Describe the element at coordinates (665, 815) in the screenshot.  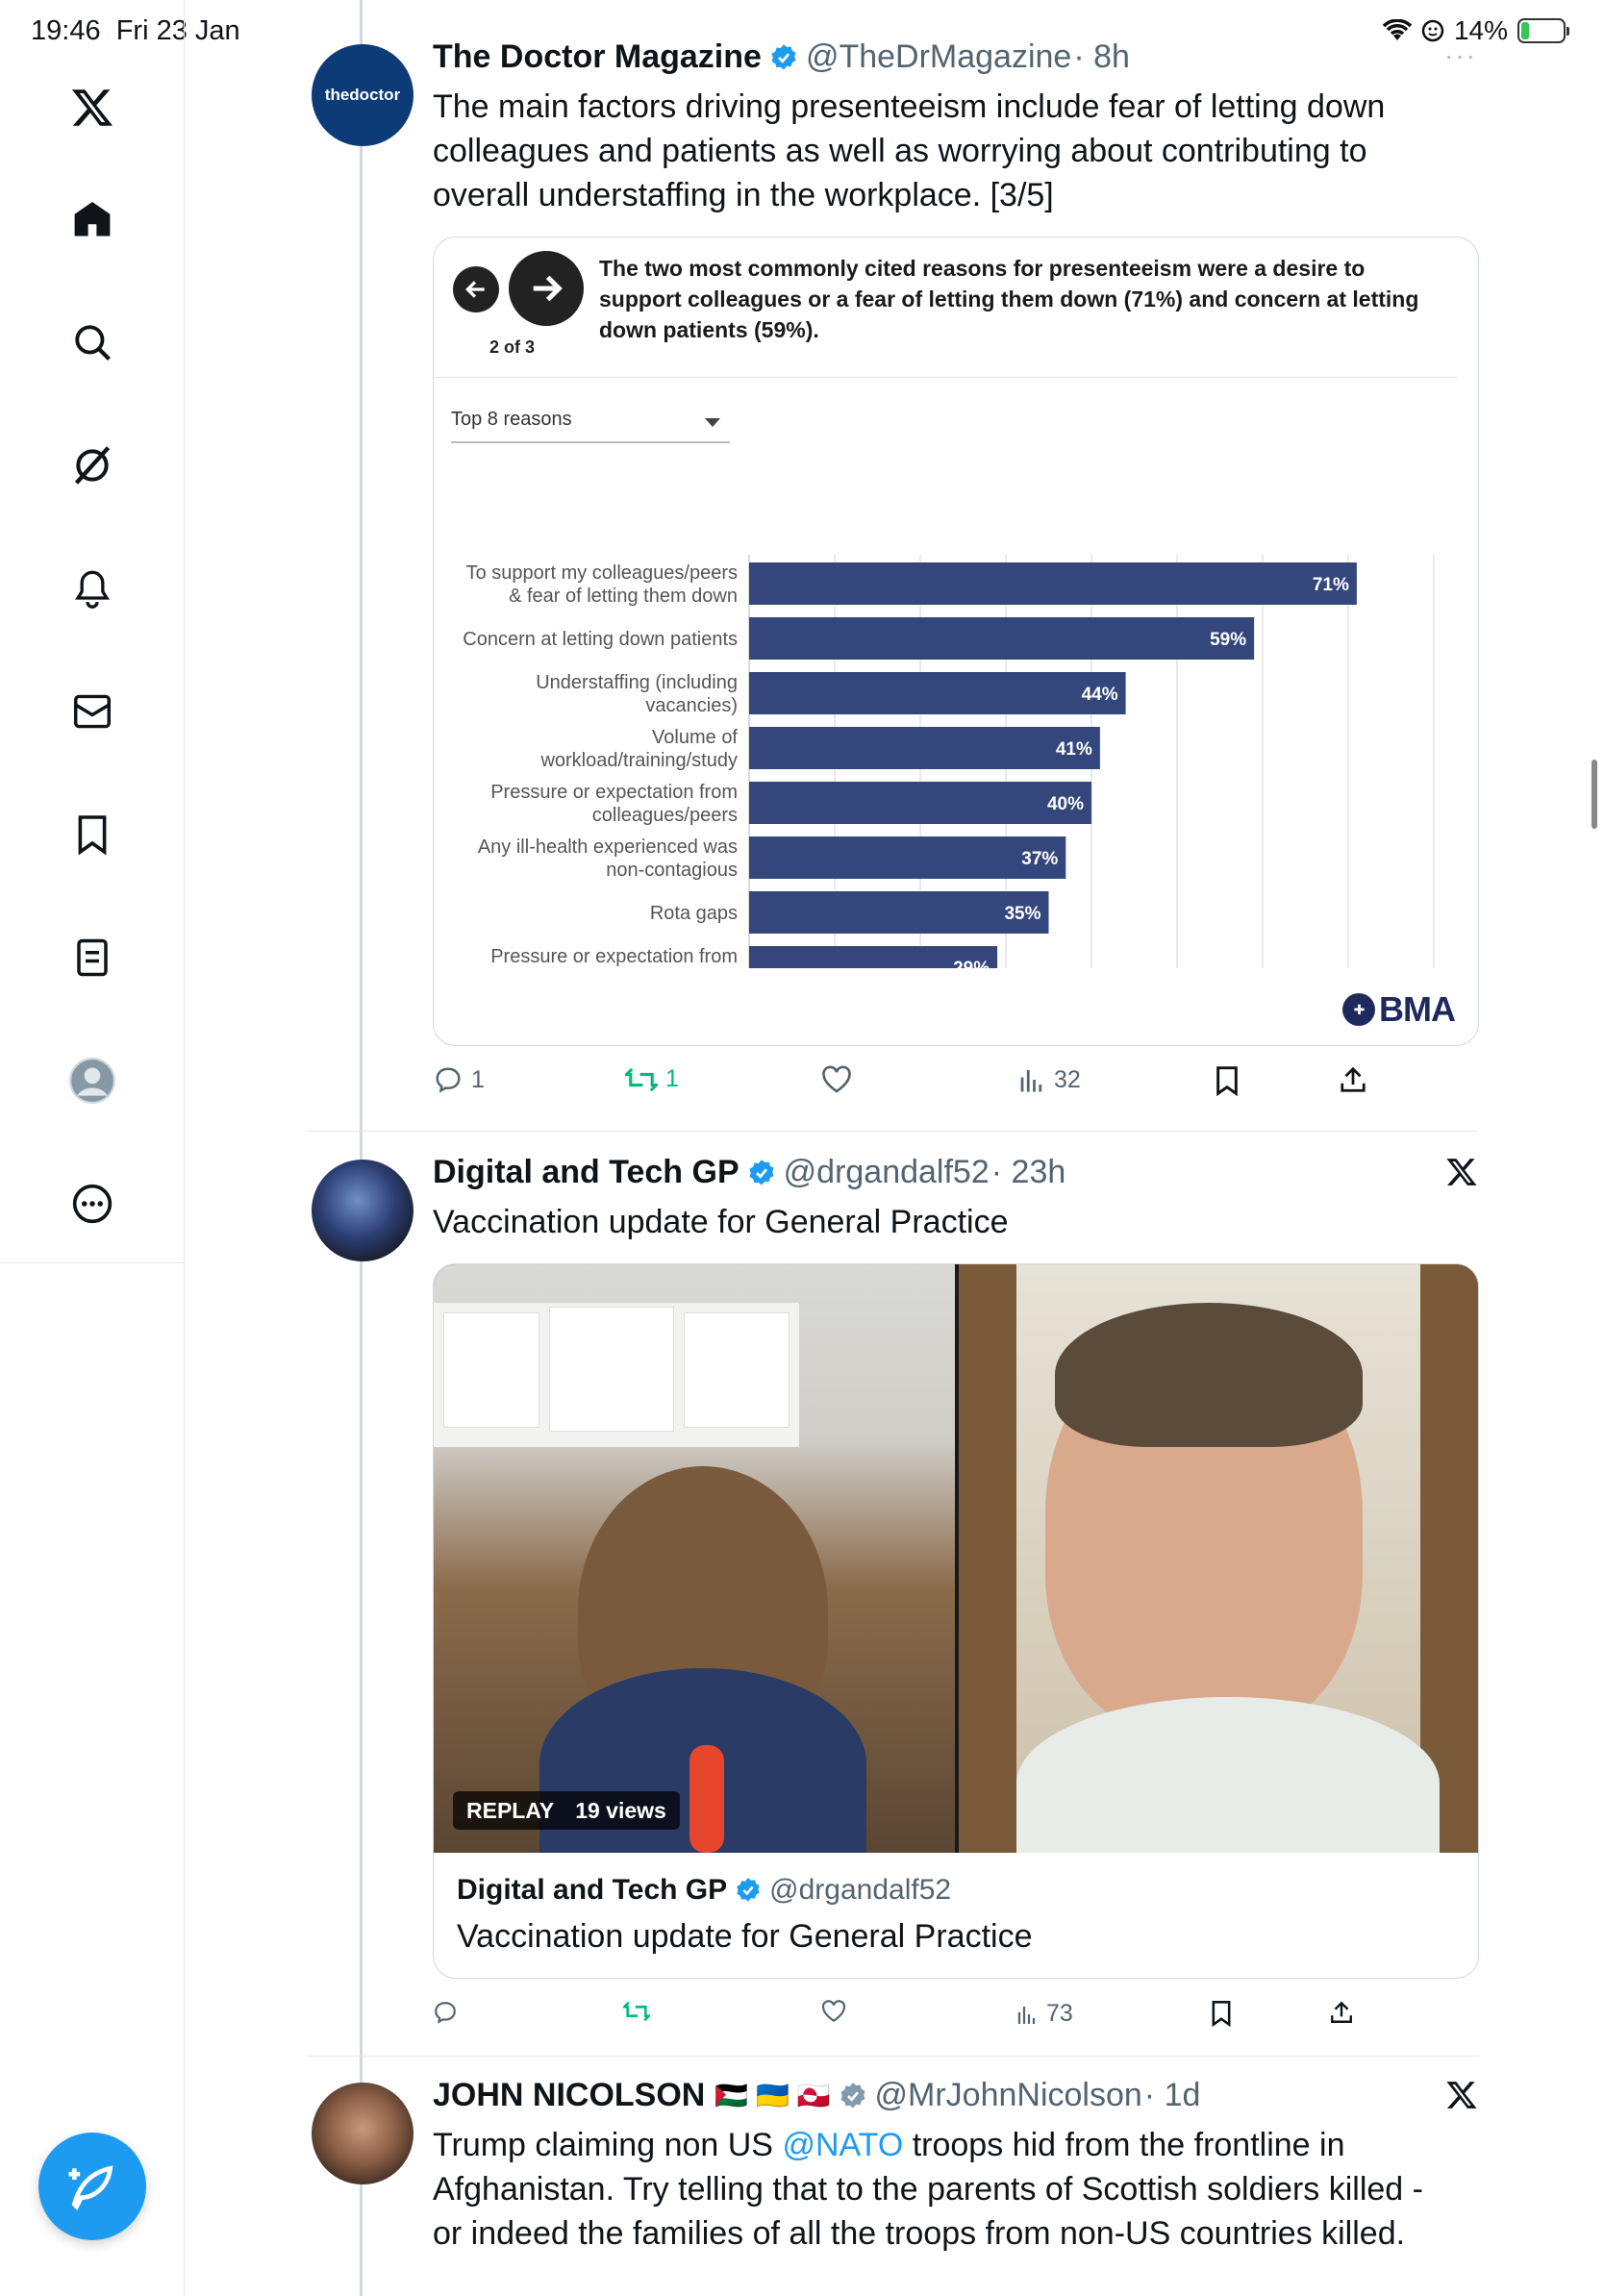
I see `category-label: colleagues/peers` at that location.